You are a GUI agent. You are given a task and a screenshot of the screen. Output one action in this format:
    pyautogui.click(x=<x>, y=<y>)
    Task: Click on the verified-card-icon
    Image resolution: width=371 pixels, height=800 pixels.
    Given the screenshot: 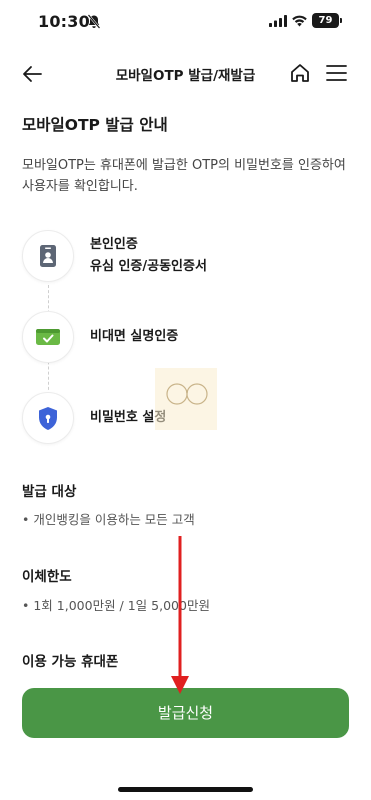 What is the action you would take?
    pyautogui.click(x=48, y=337)
    